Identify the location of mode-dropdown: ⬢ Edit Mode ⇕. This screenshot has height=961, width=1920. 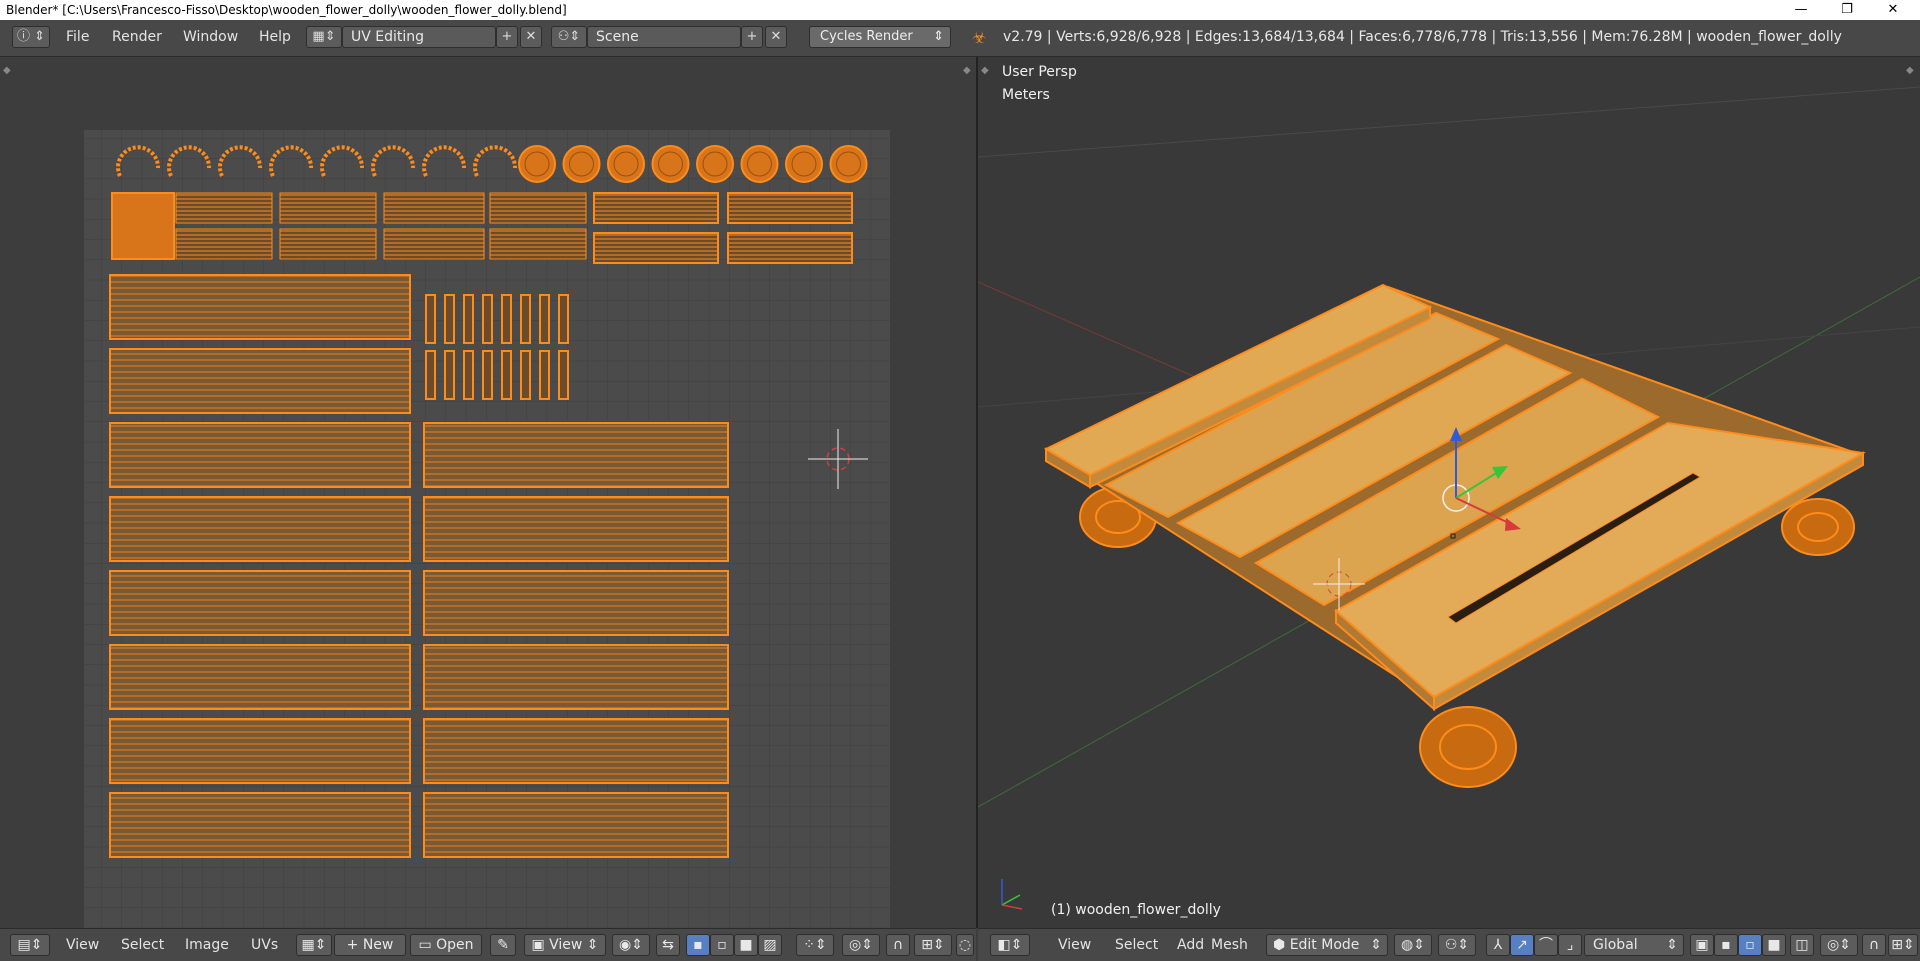
(1327, 945).